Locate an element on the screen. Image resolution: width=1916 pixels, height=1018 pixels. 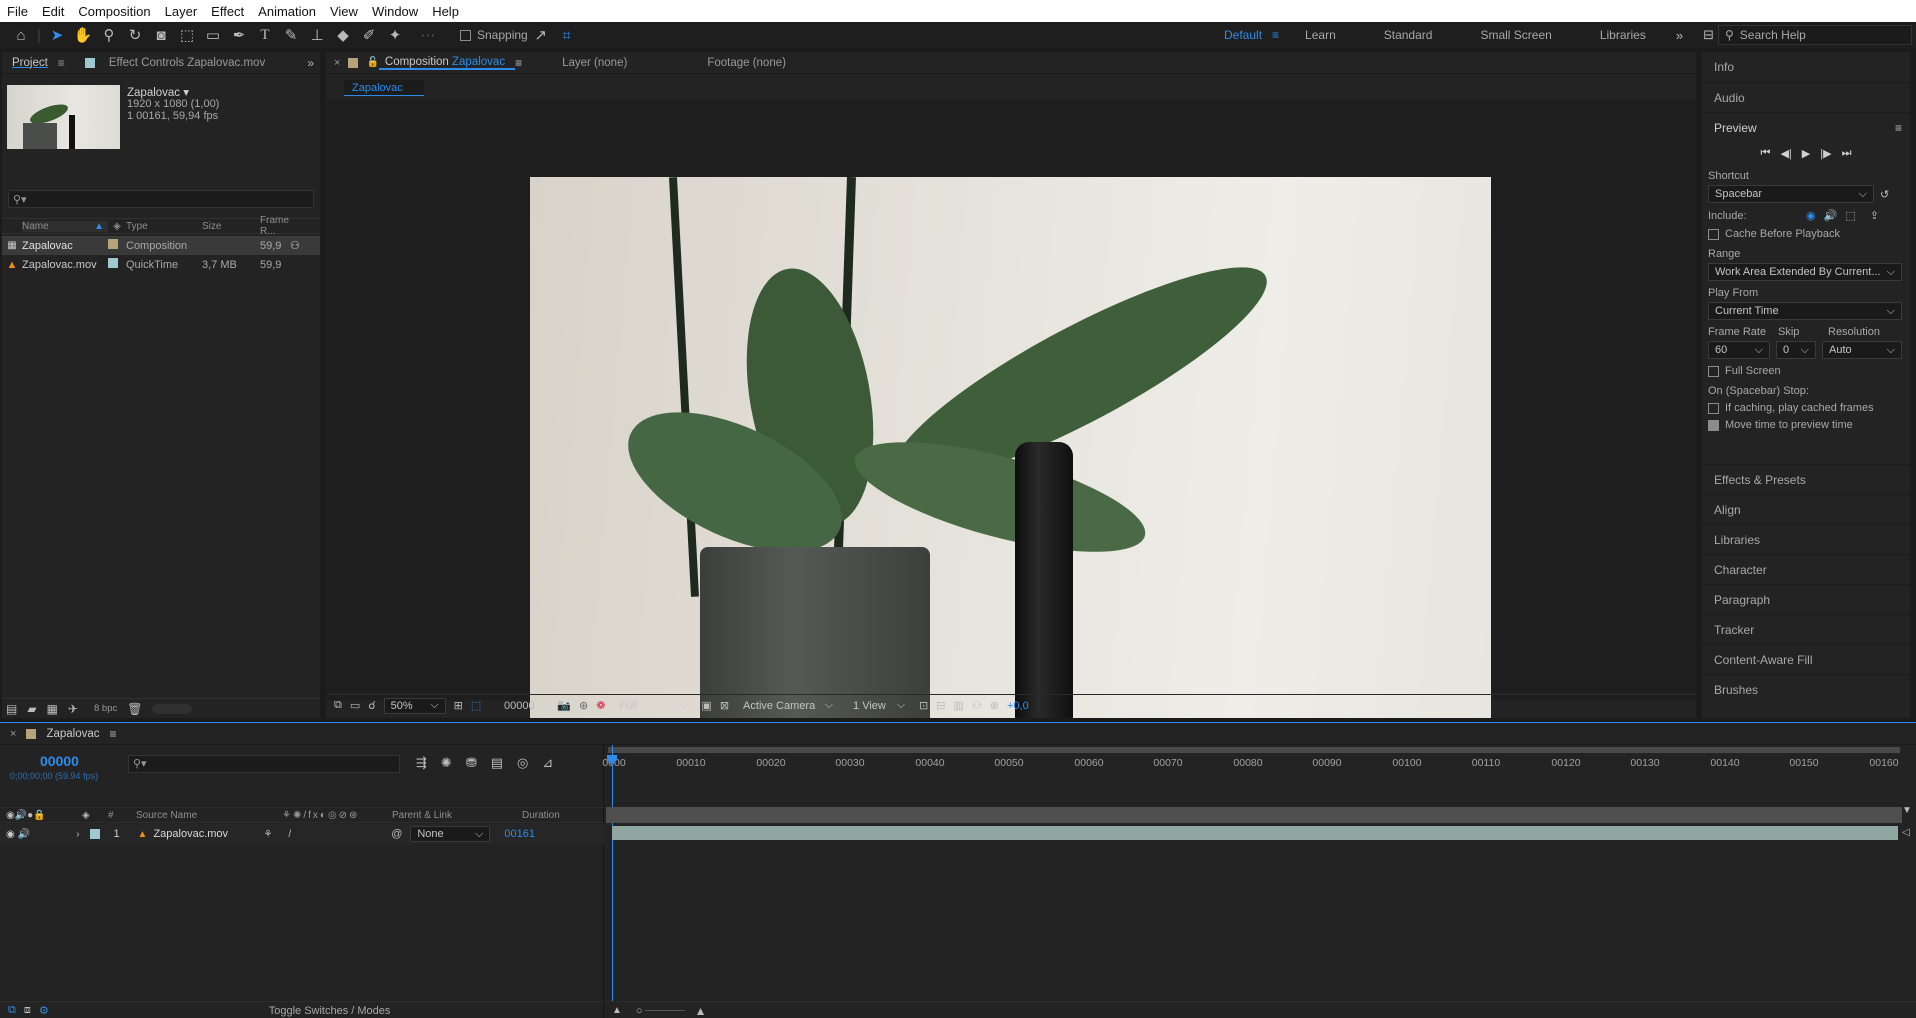
zoom-slider-handle-icon: ○ is located at coordinates (639, 1011).